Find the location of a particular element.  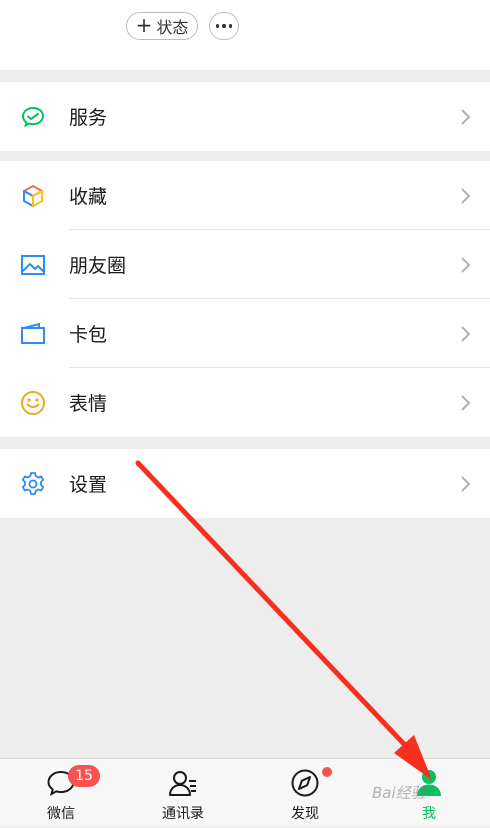

smiley-icon is located at coordinates (33, 403).